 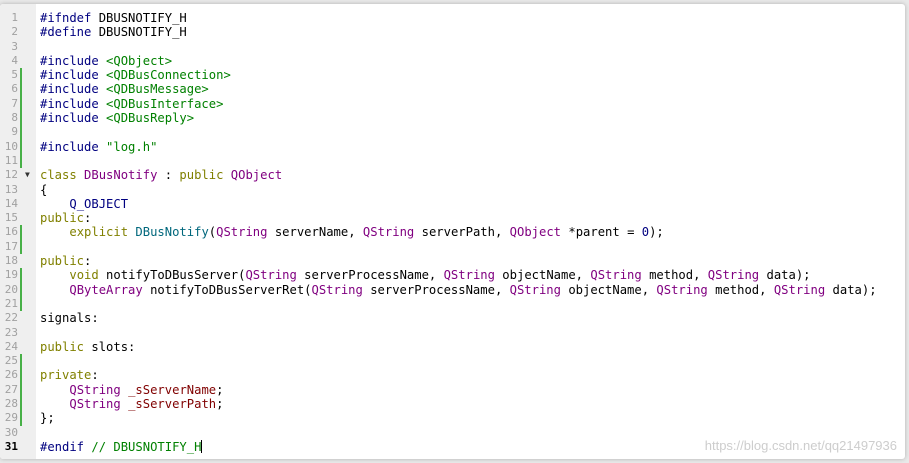 What do you see at coordinates (452, 418) in the screenshot?
I see `code-line: 29};` at bounding box center [452, 418].